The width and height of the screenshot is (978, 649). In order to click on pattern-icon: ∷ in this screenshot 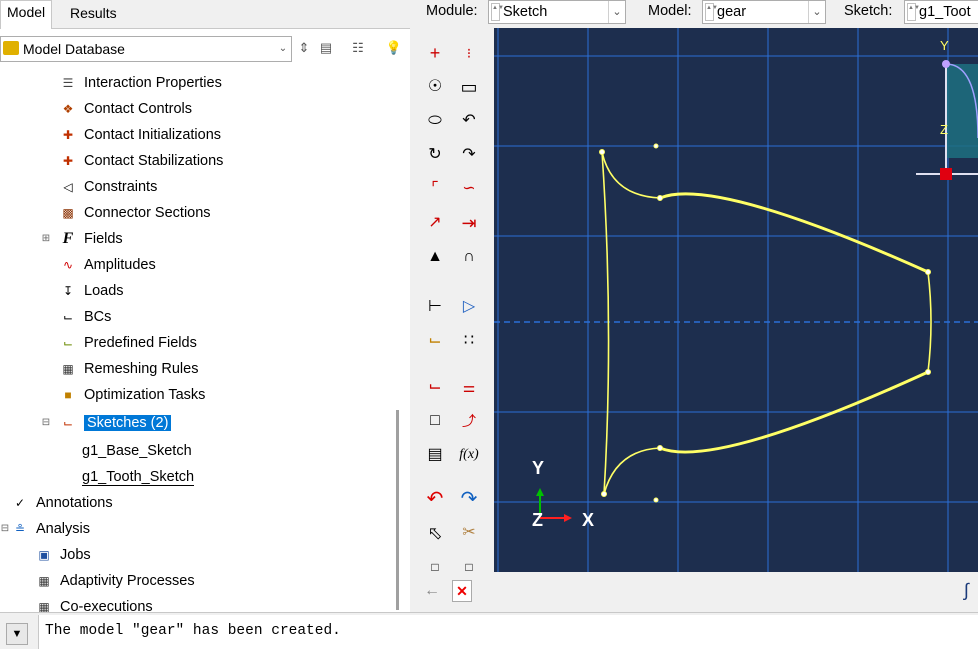, I will do `click(469, 341)`.